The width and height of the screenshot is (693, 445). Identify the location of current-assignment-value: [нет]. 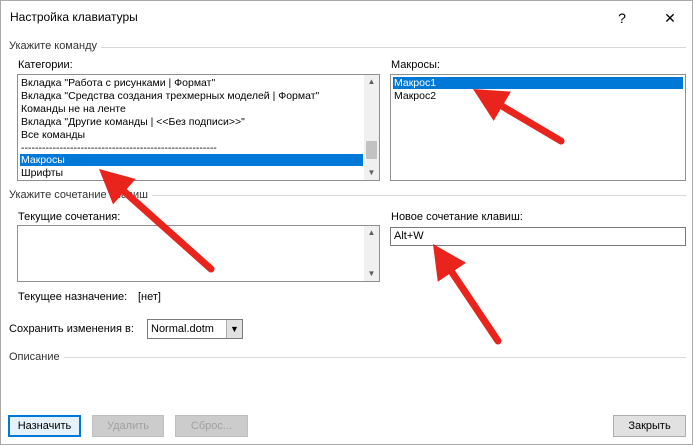
(149, 297).